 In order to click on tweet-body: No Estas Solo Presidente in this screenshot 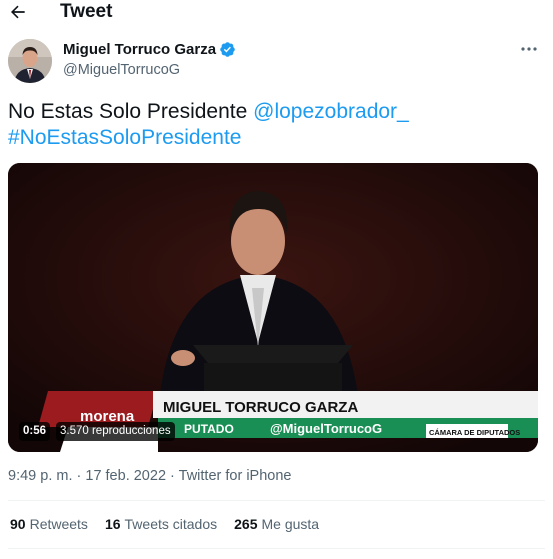, I will do `click(131, 111)`.